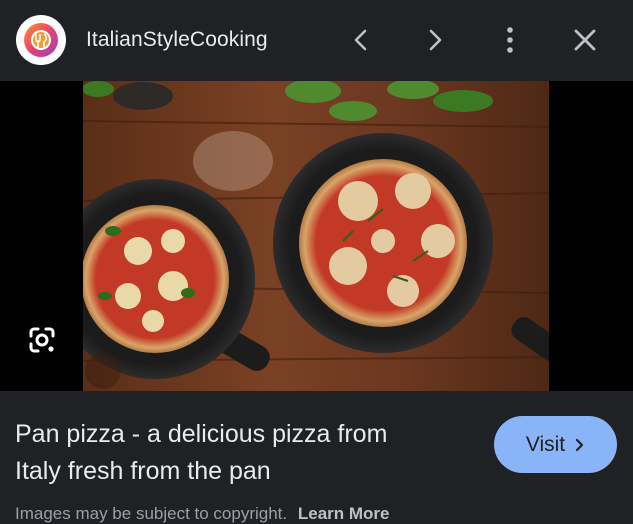  I want to click on italian-style-cooking-logo-icon, so click(41, 40).